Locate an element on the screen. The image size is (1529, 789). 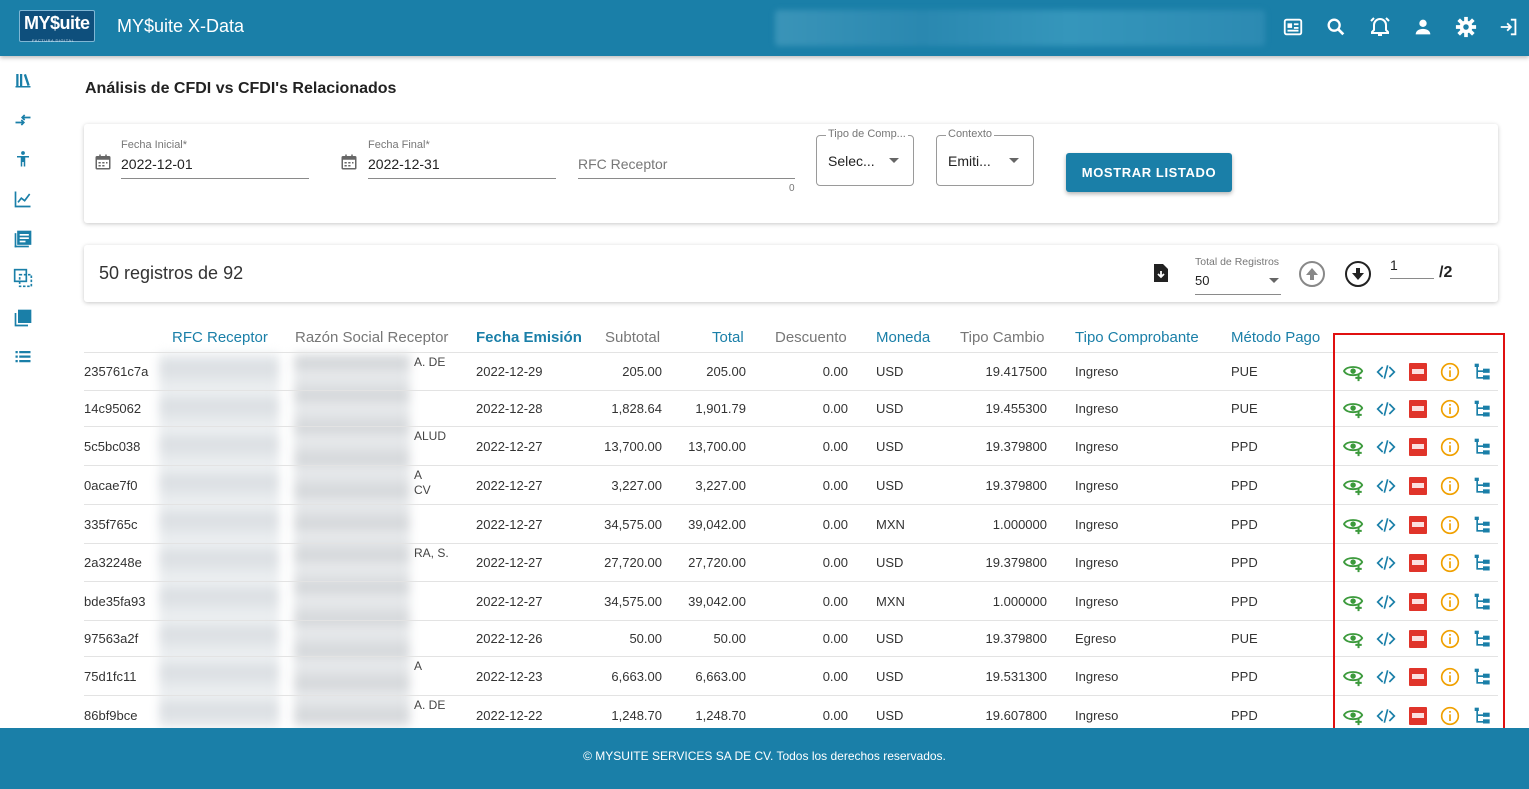
header-descuento: Descuento is located at coordinates (811, 337).